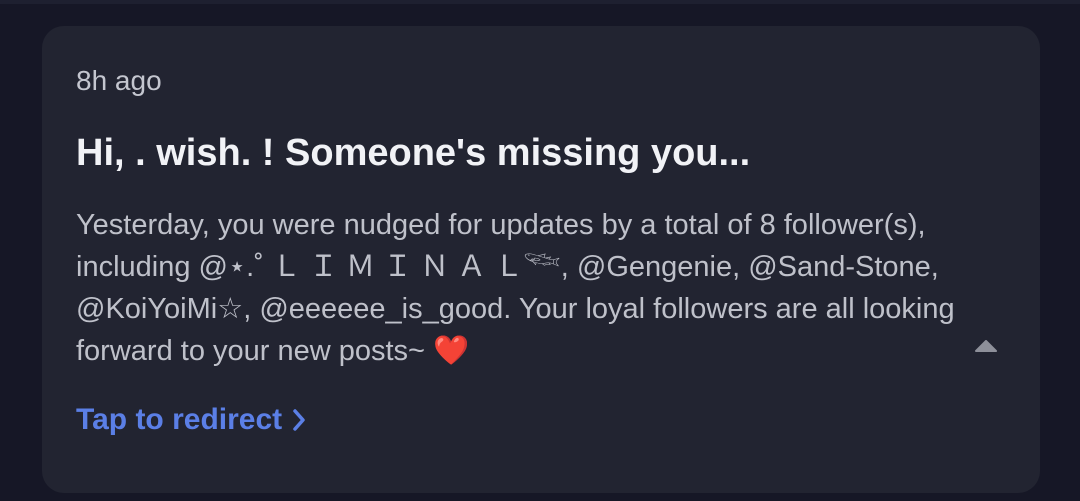 This screenshot has height=501, width=1080. What do you see at coordinates (986, 346) in the screenshot?
I see `caret-up-icon` at bounding box center [986, 346].